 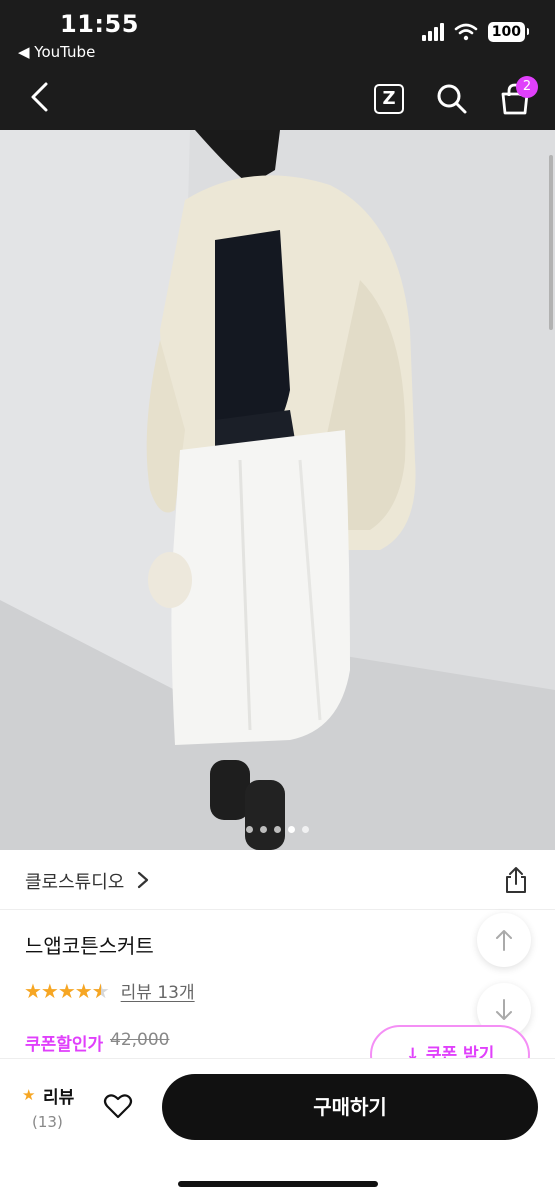 What do you see at coordinates (29, 1095) in the screenshot?
I see `star-icon: ★` at bounding box center [29, 1095].